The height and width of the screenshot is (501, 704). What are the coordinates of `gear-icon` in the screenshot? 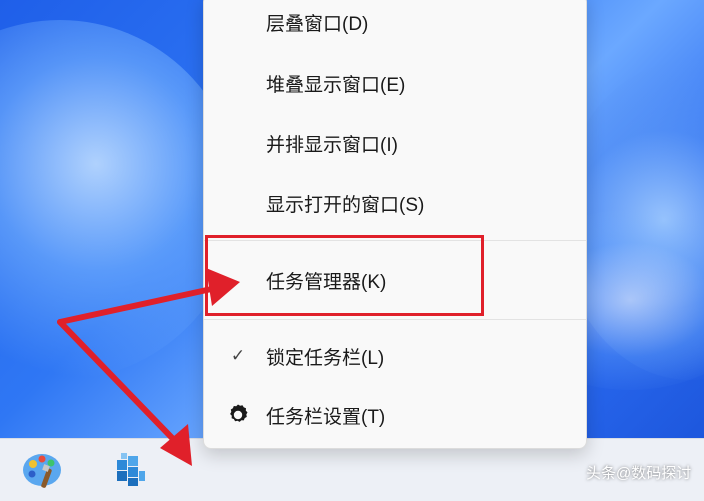 It's located at (238, 415).